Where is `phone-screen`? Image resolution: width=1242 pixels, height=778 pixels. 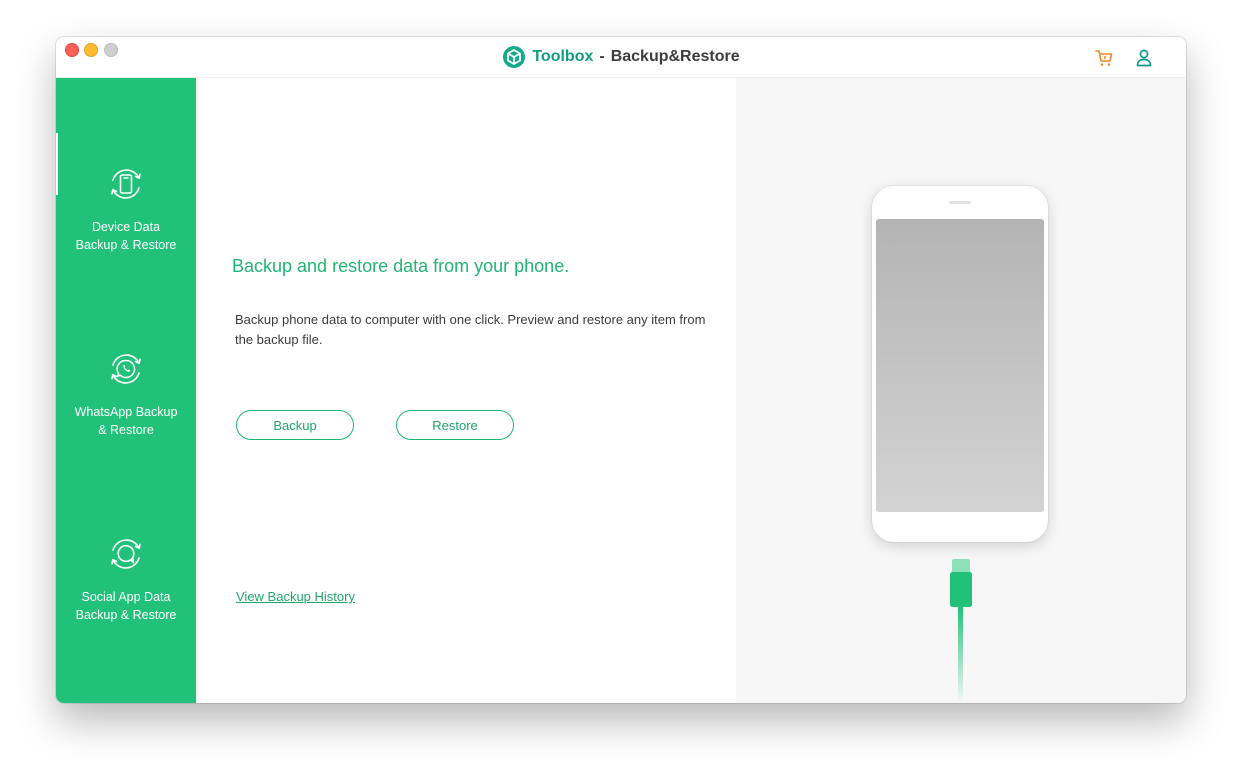 phone-screen is located at coordinates (960, 365).